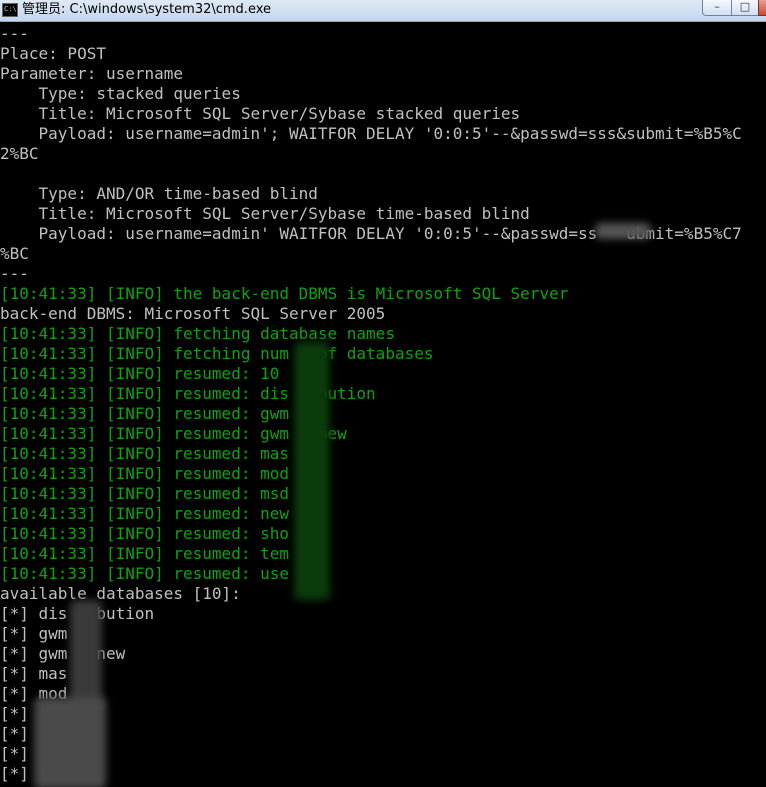 The image size is (766, 787). Describe the element at coordinates (144, 533) in the screenshot. I see `console-line: [10:41:33] [INFO] resumed: sho` at that location.